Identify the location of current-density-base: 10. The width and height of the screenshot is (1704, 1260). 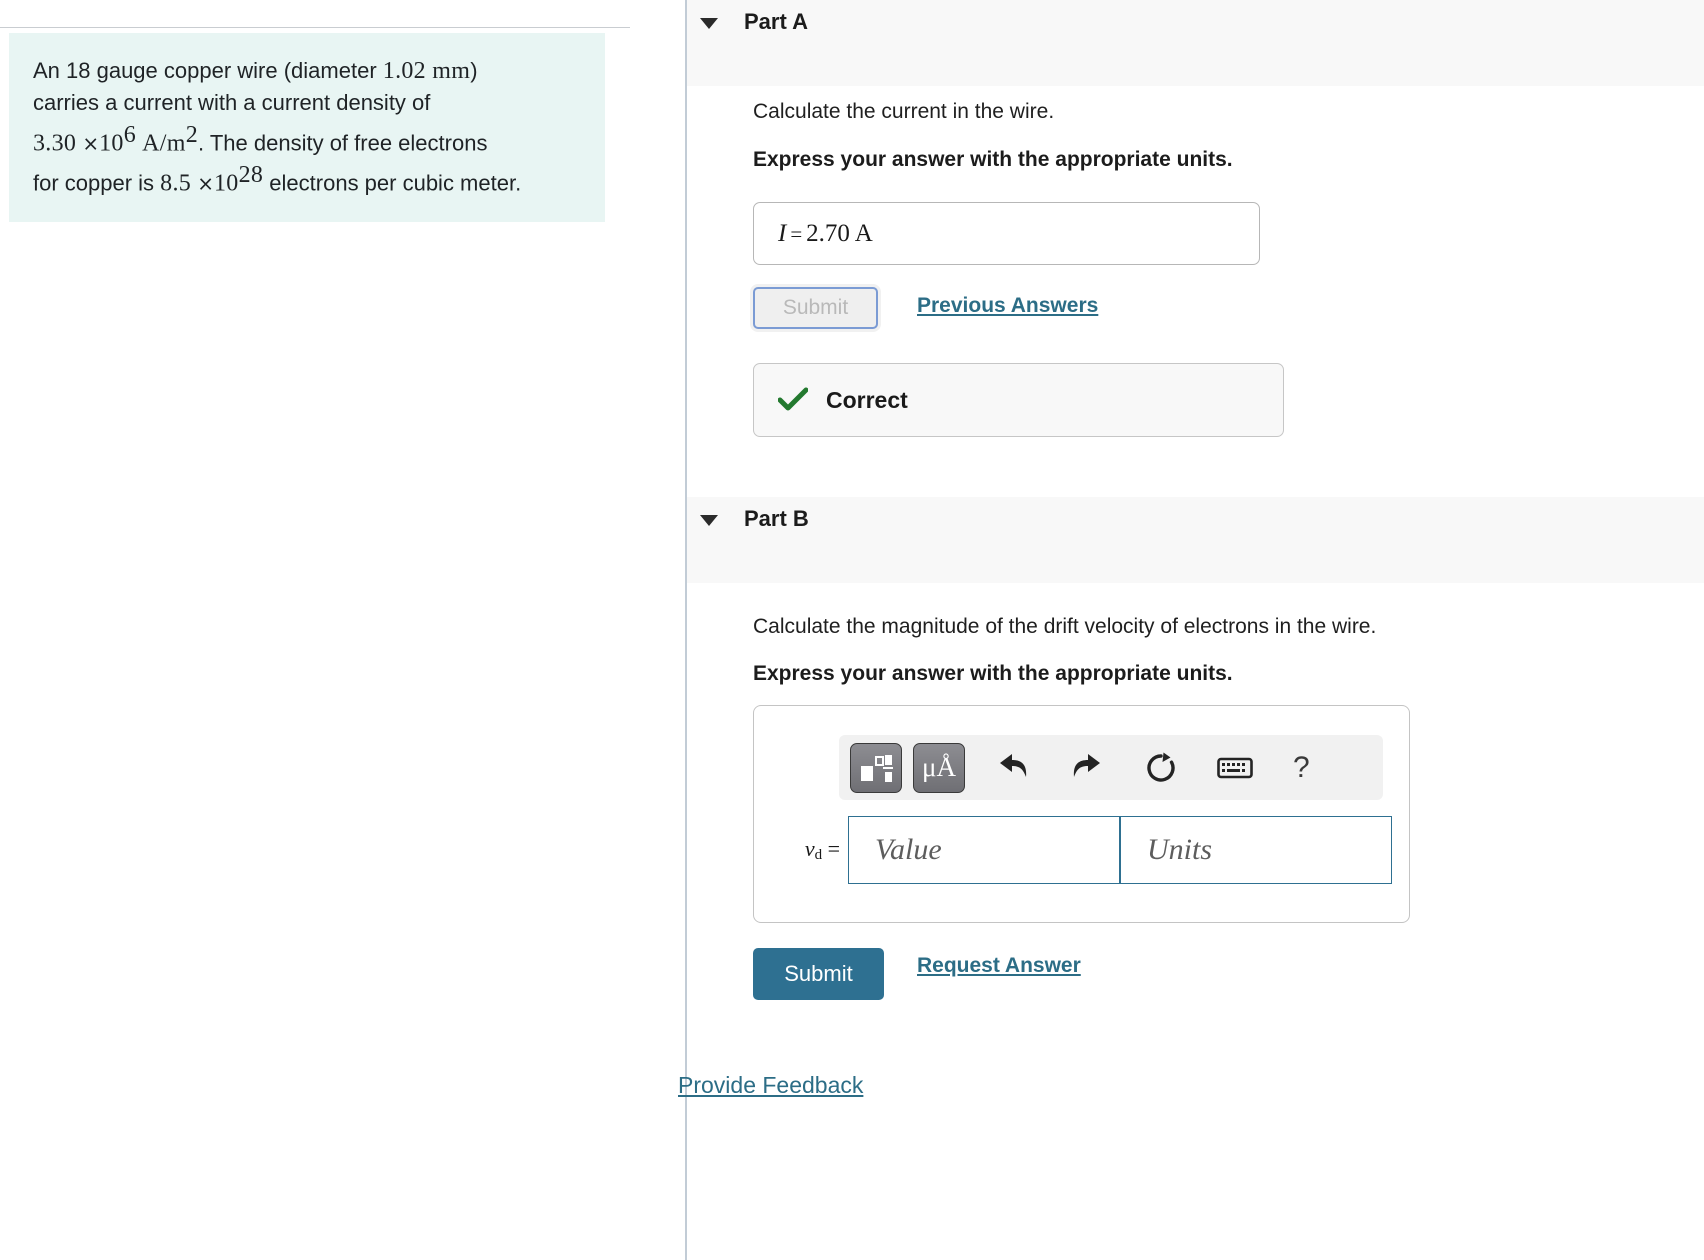
(111, 143).